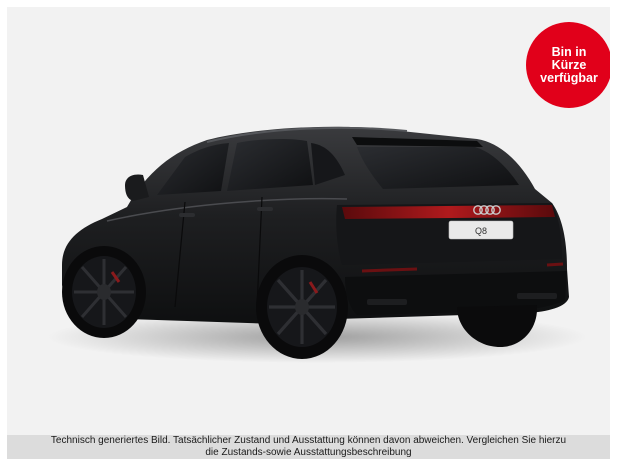  What do you see at coordinates (569, 51) in the screenshot?
I see `badge-line-1: Bin in` at bounding box center [569, 51].